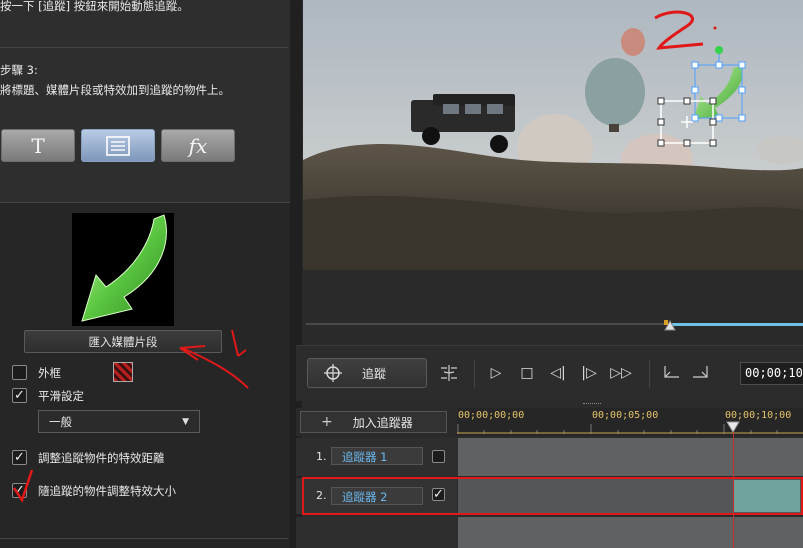  I want to click on title-icon: T, so click(38, 145).